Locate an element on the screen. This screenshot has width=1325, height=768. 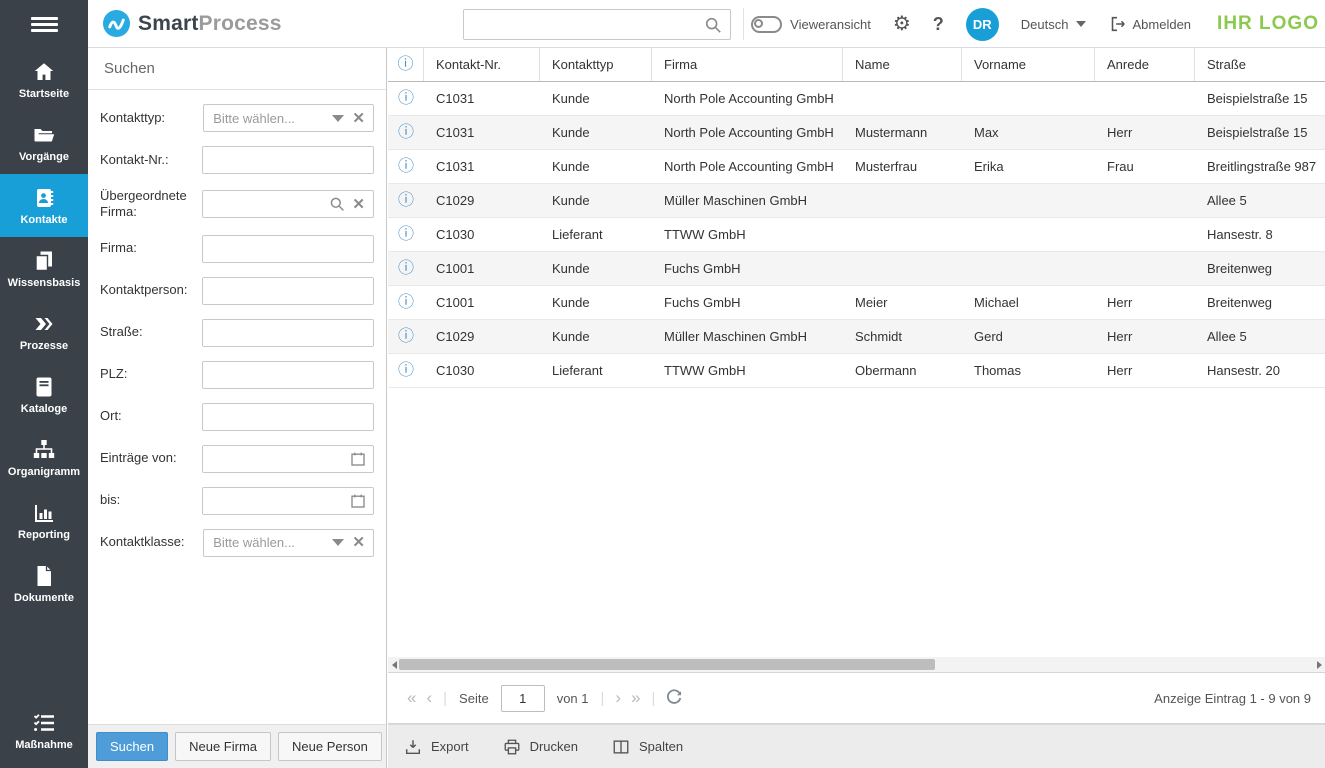
column-header-anrede: Anrede is located at coordinates (1145, 64).